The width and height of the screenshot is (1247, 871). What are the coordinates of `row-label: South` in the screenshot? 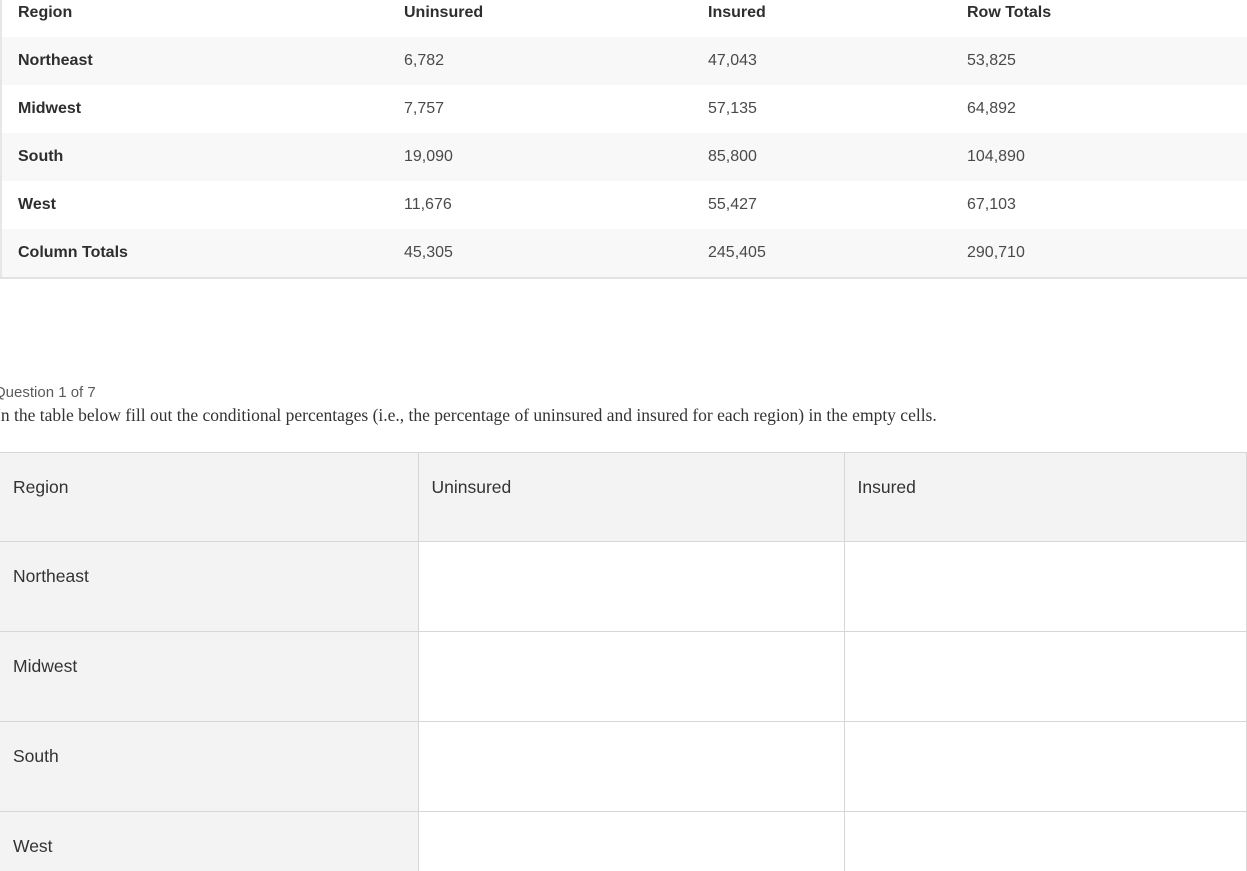 It's located at (41, 156).